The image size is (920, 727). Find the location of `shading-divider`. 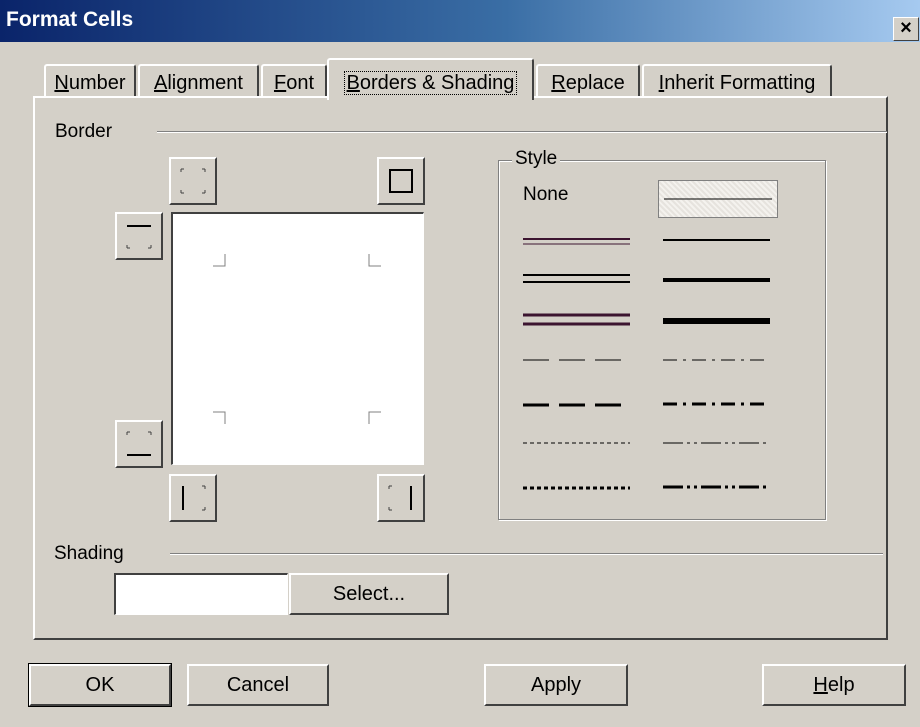

shading-divider is located at coordinates (526, 554).